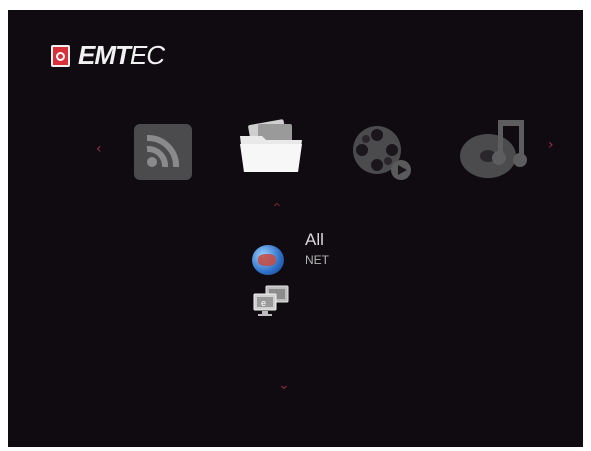 The height and width of the screenshot is (451, 591). Describe the element at coordinates (99, 149) in the screenshot. I see `nav-left-arrow-icon: ‹` at that location.